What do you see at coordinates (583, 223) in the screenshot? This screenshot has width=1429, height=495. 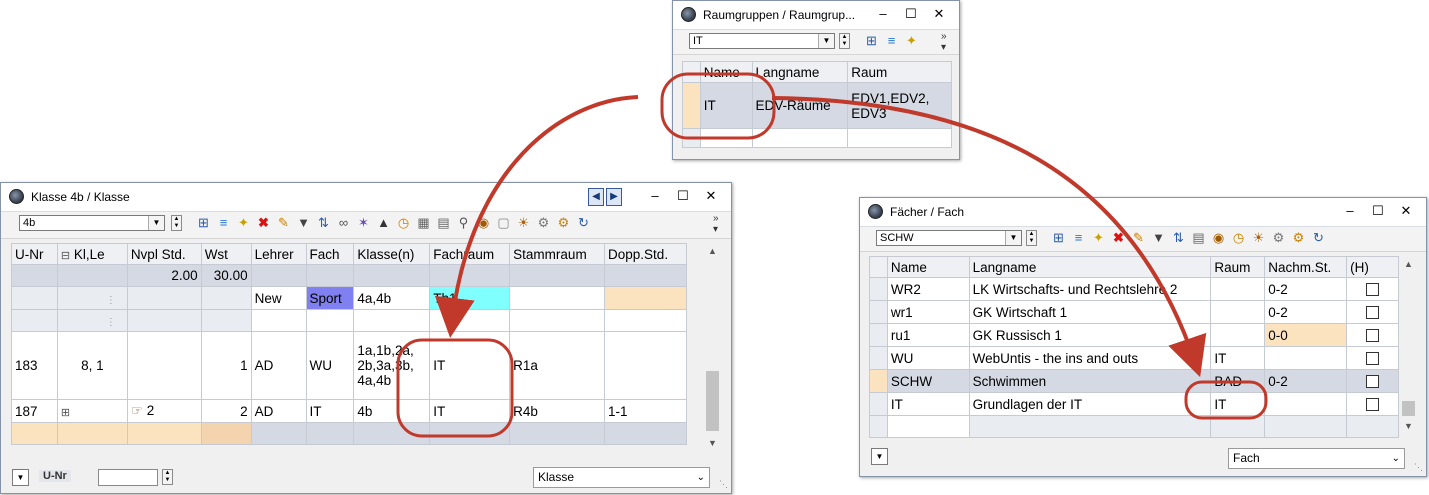 I see `refresh-icon: ↻` at bounding box center [583, 223].